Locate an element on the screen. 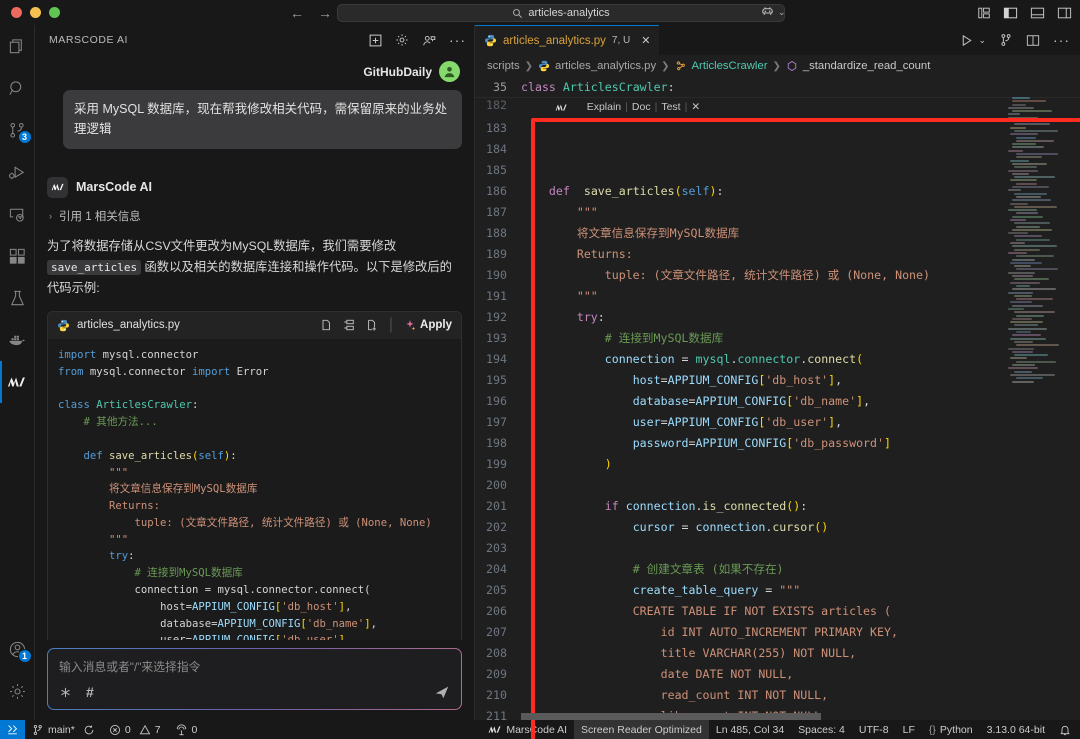 Image resolution: width=1080 pixels, height=739 pixels. code-line: try​: is located at coordinates (762, 317).